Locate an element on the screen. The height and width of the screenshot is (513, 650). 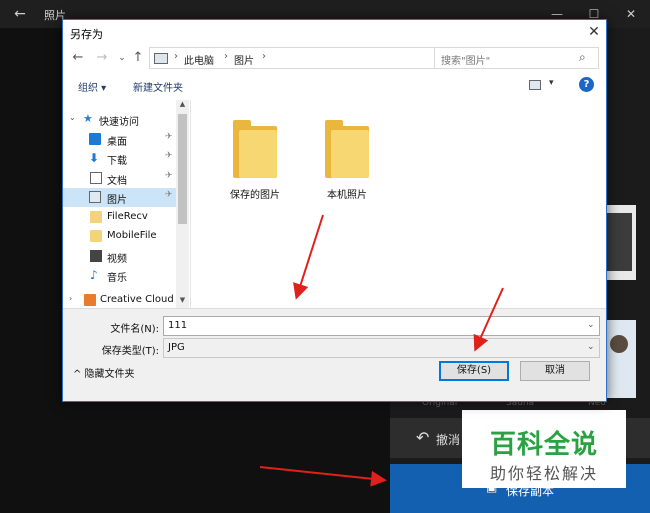
nav-item-creative-cloud: › Creative Cloud F is located at coordinates (123, 299).